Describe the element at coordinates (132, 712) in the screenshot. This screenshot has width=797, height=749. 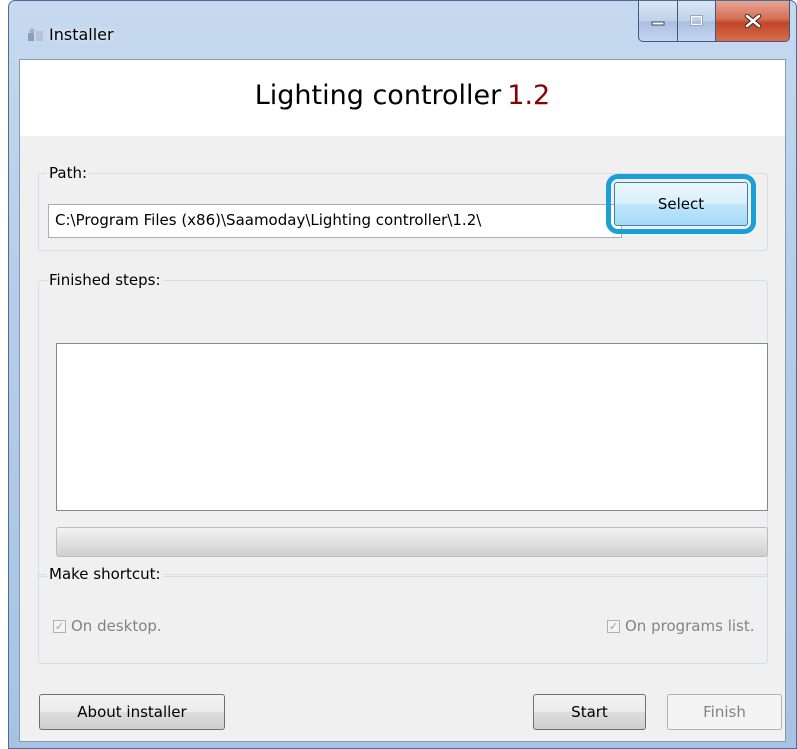
I see `about-installer-button: About installer` at that location.